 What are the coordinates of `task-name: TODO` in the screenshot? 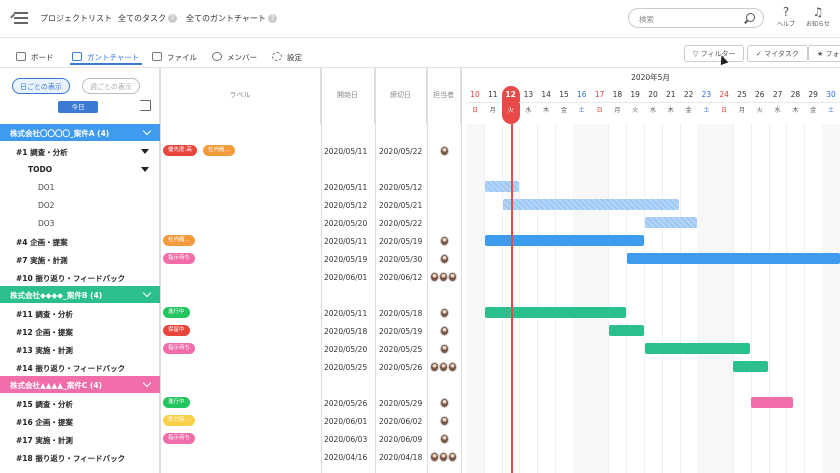 It's located at (40, 169).